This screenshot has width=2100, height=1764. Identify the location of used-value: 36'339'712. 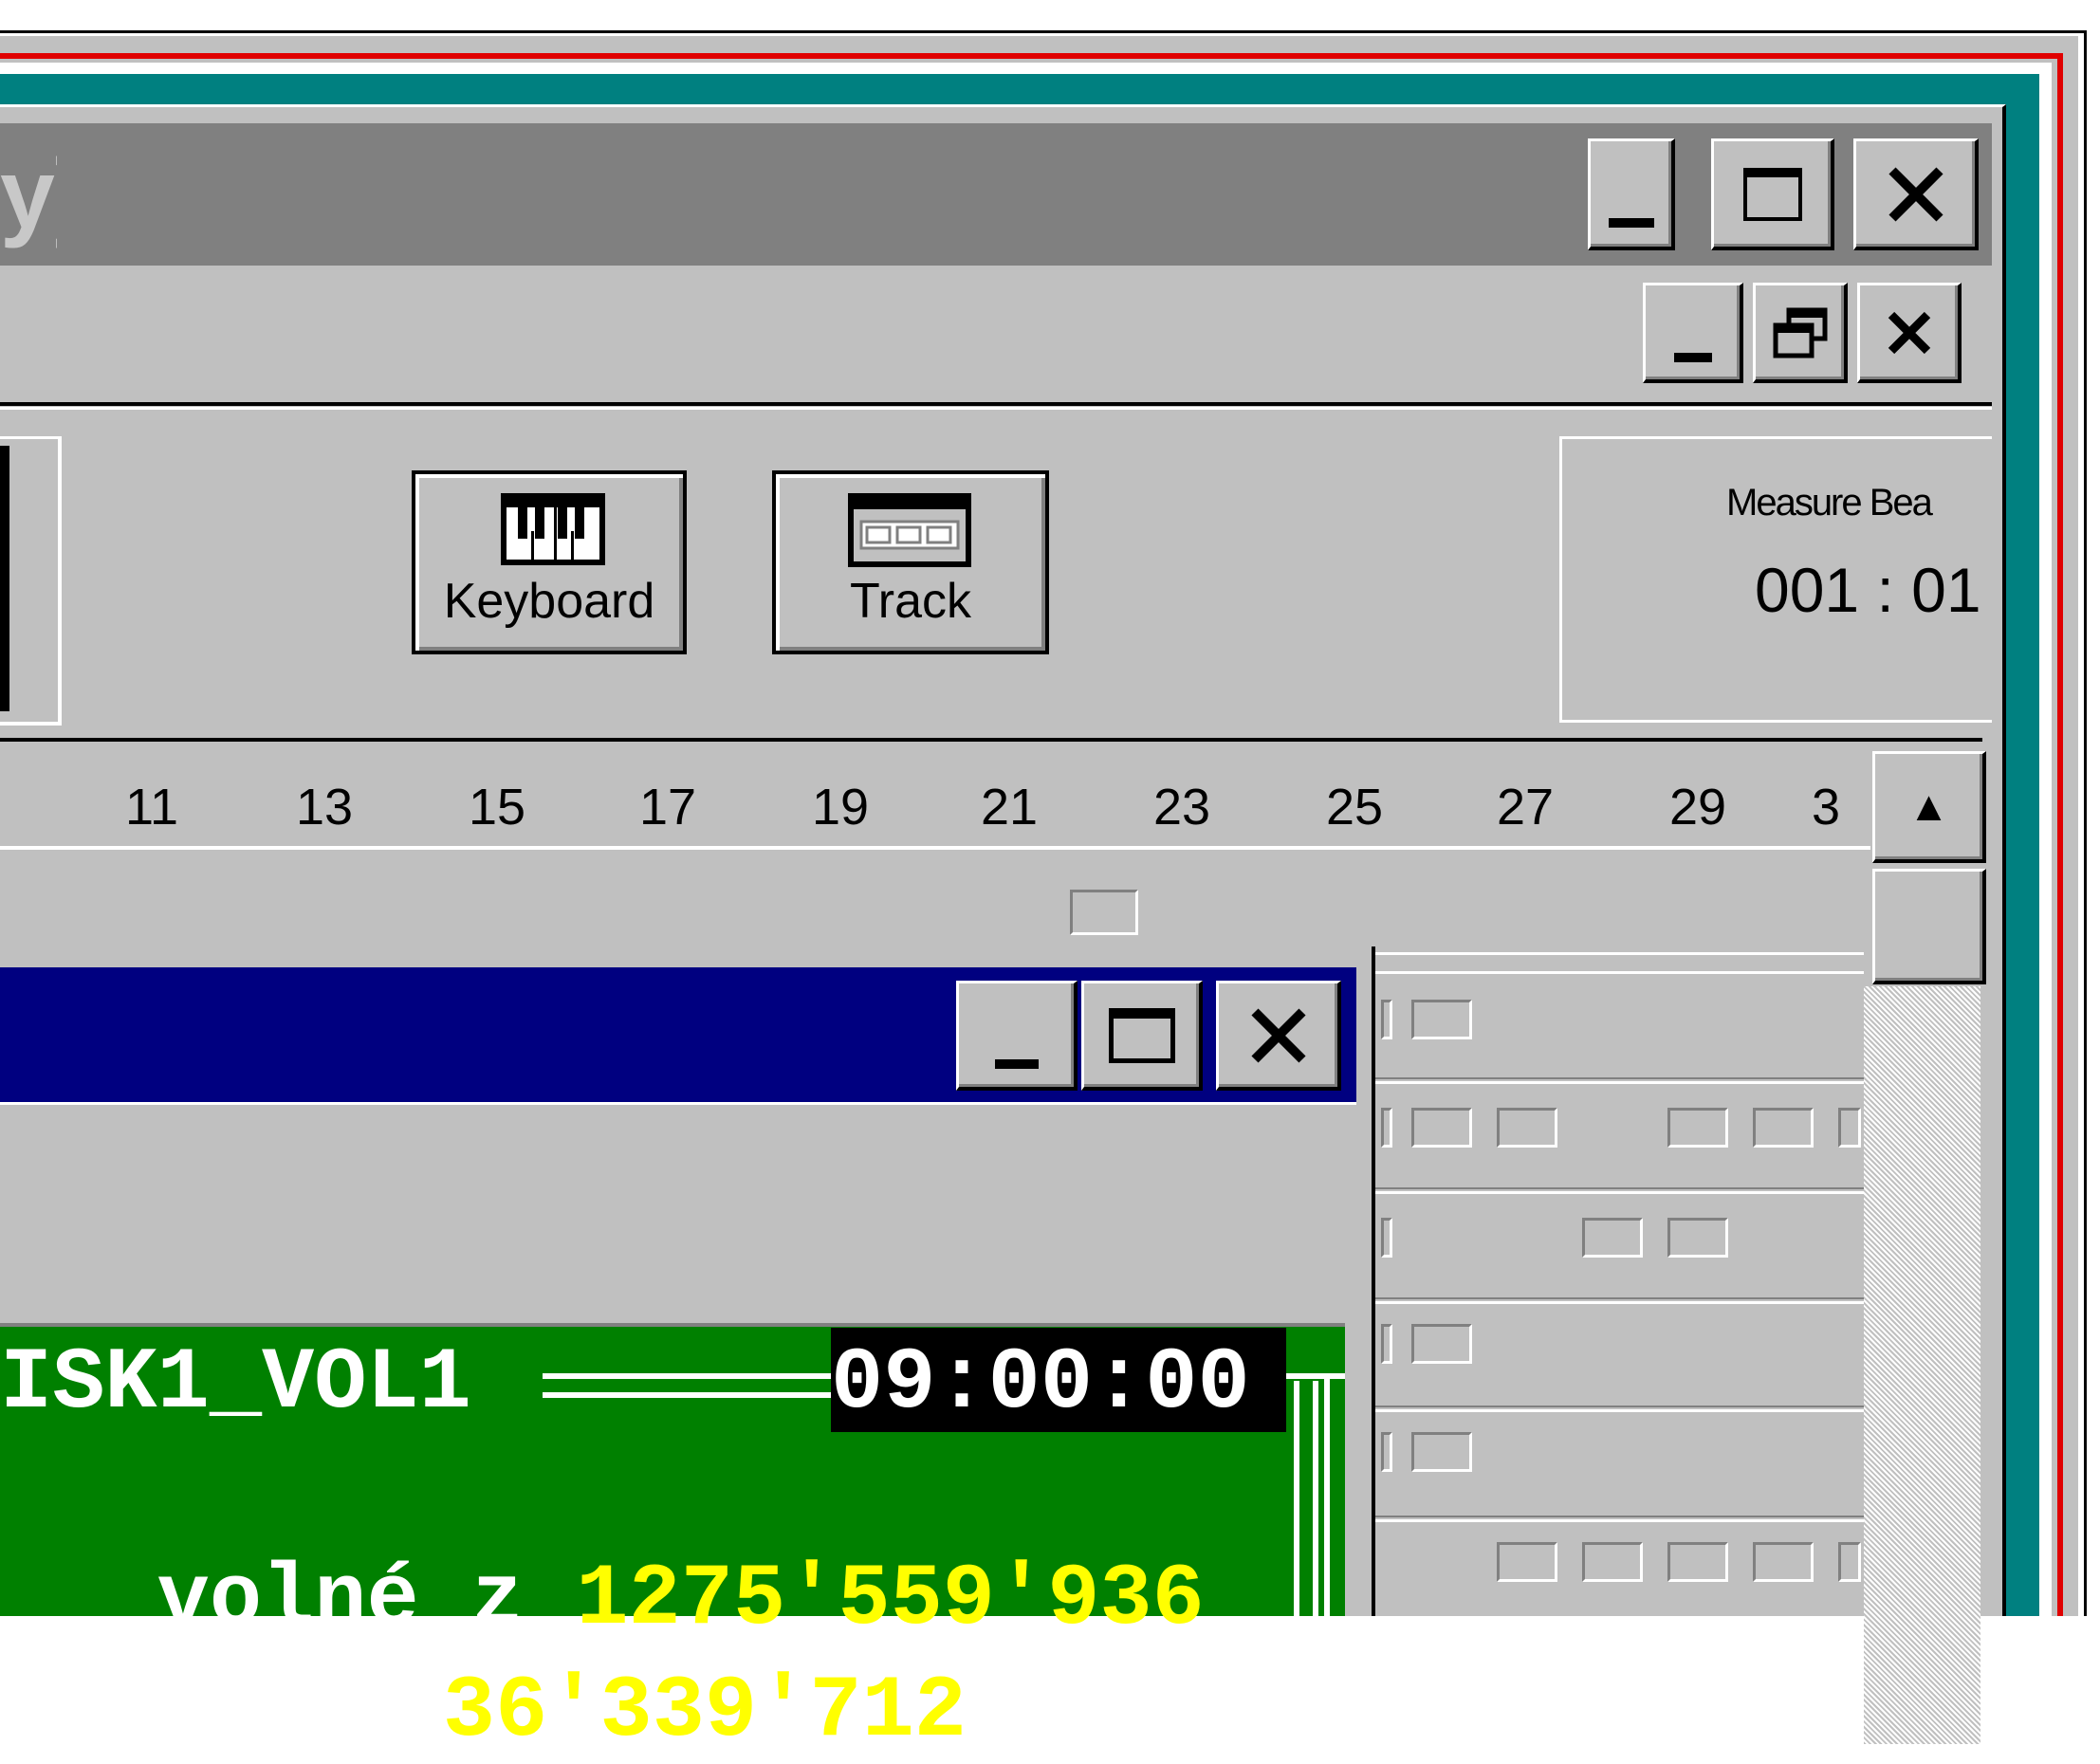
(705, 1712).